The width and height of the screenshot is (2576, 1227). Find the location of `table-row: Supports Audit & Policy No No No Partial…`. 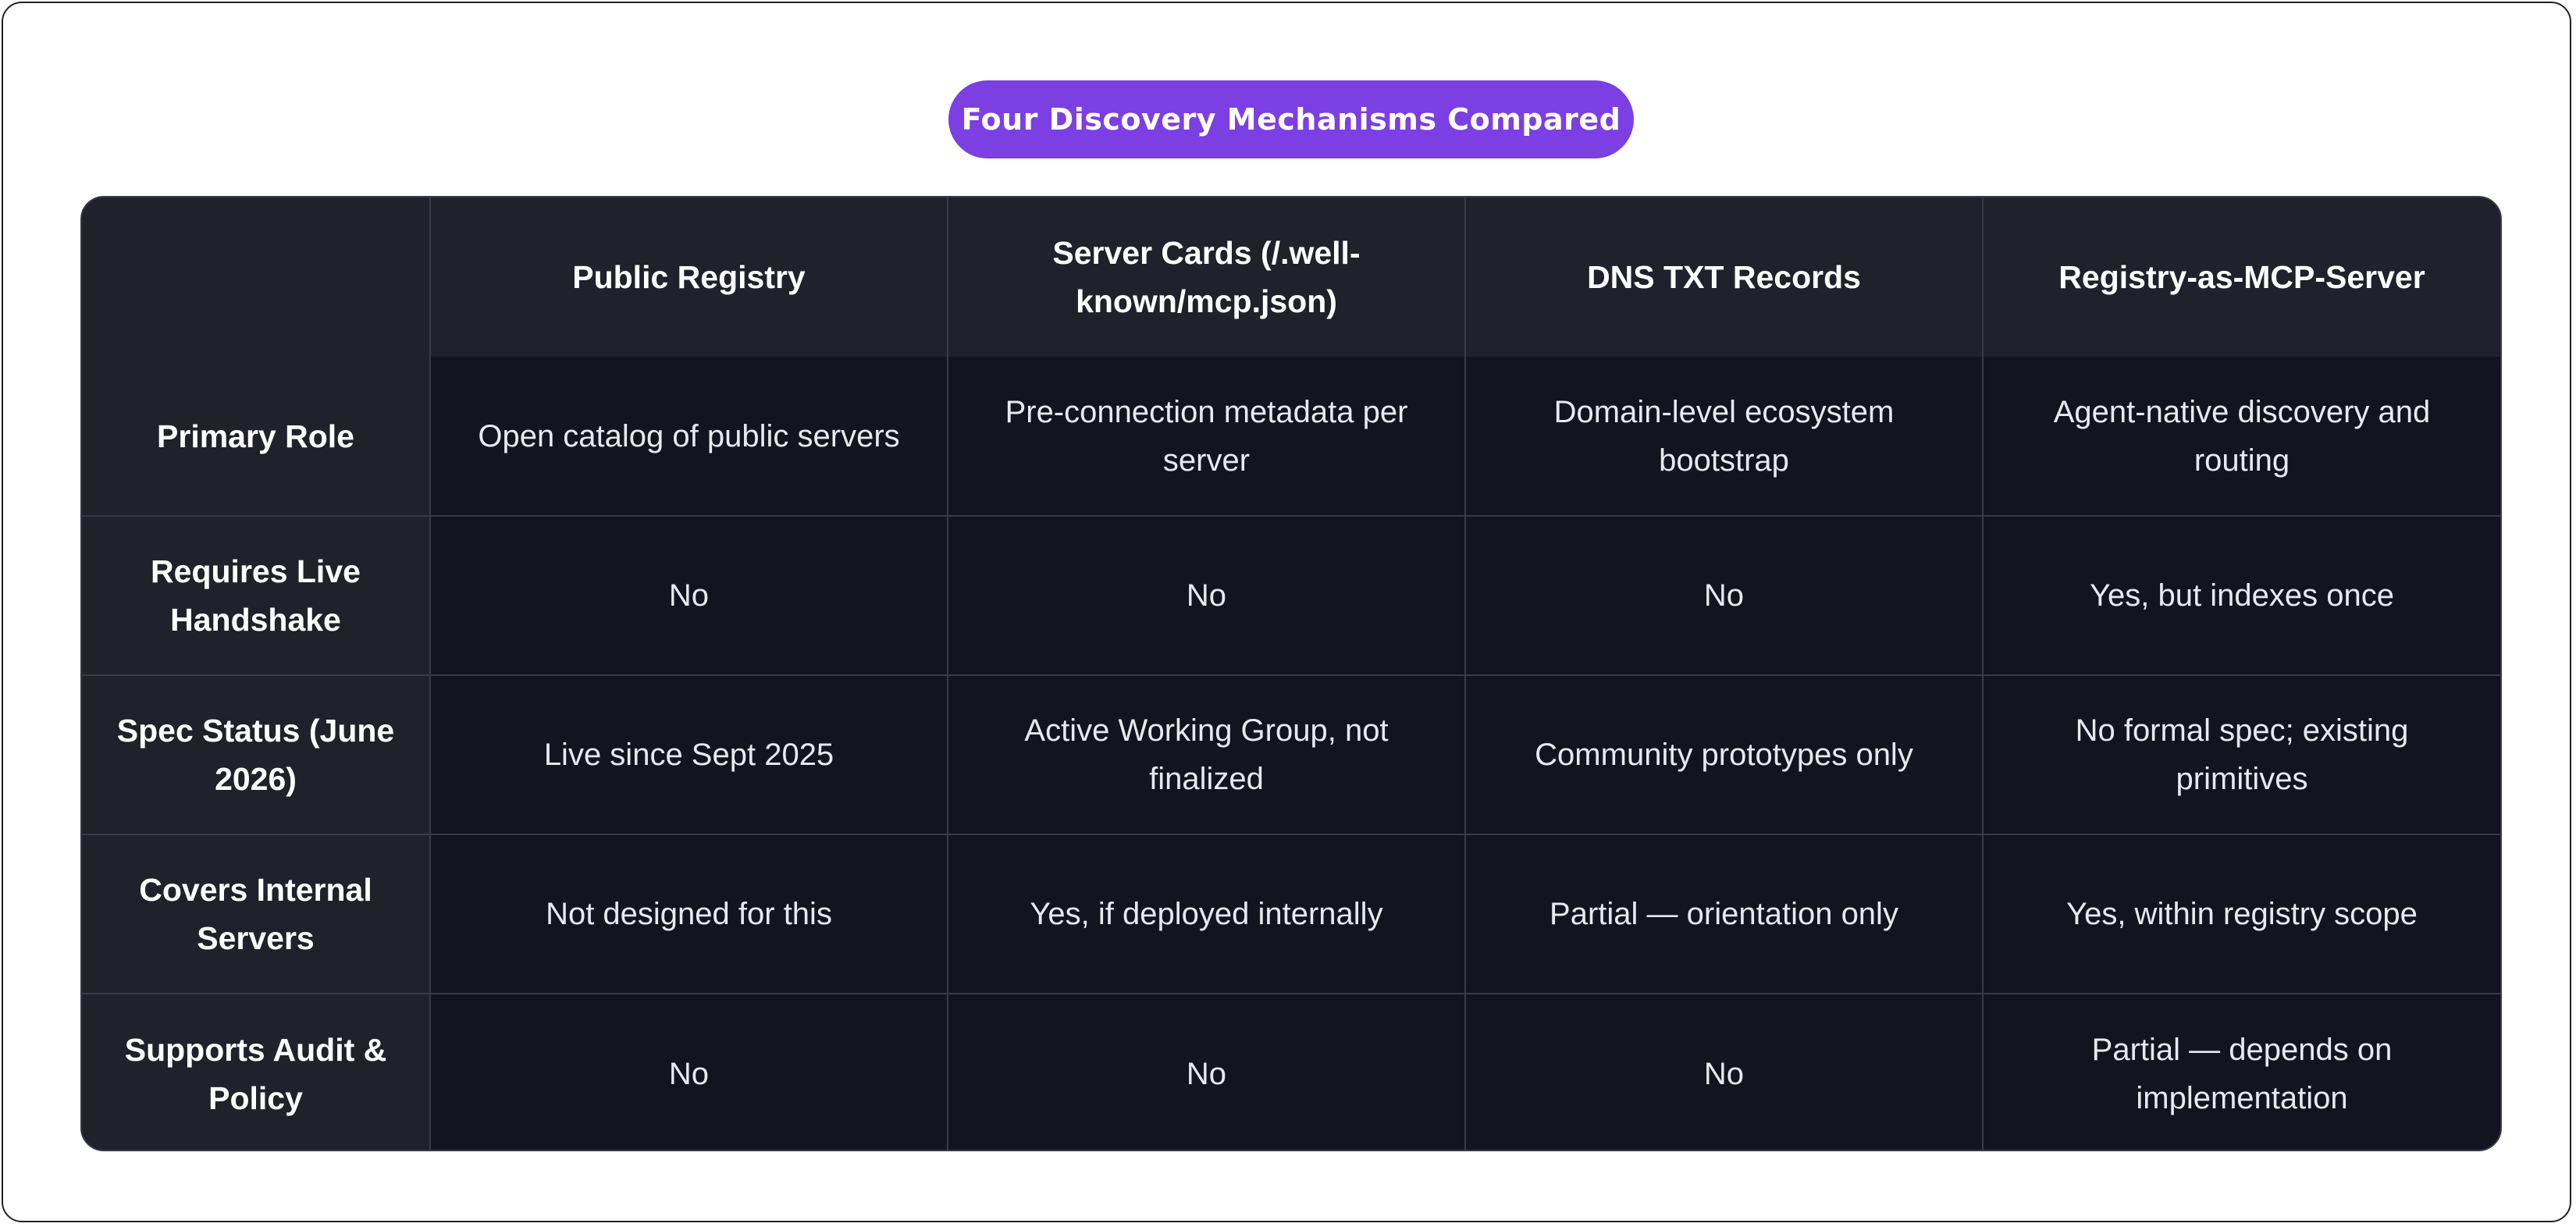

table-row: Supports Audit & Policy No No No Partial… is located at coordinates (1291, 1071).